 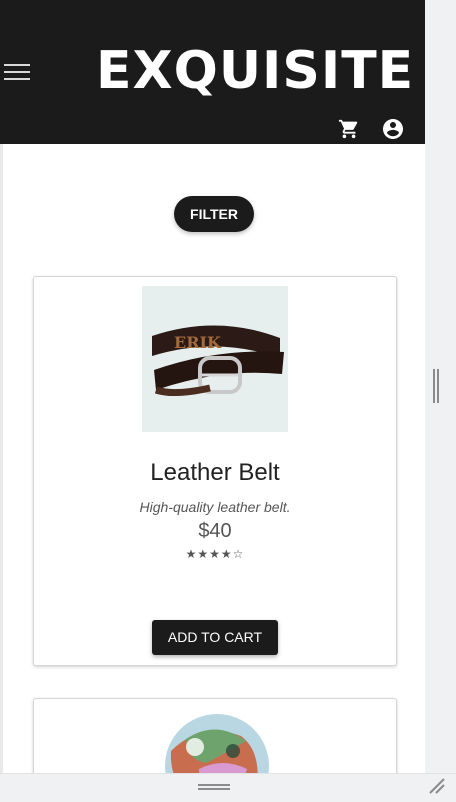 I want to click on vertical-scroll-handle, so click(x=436, y=386).